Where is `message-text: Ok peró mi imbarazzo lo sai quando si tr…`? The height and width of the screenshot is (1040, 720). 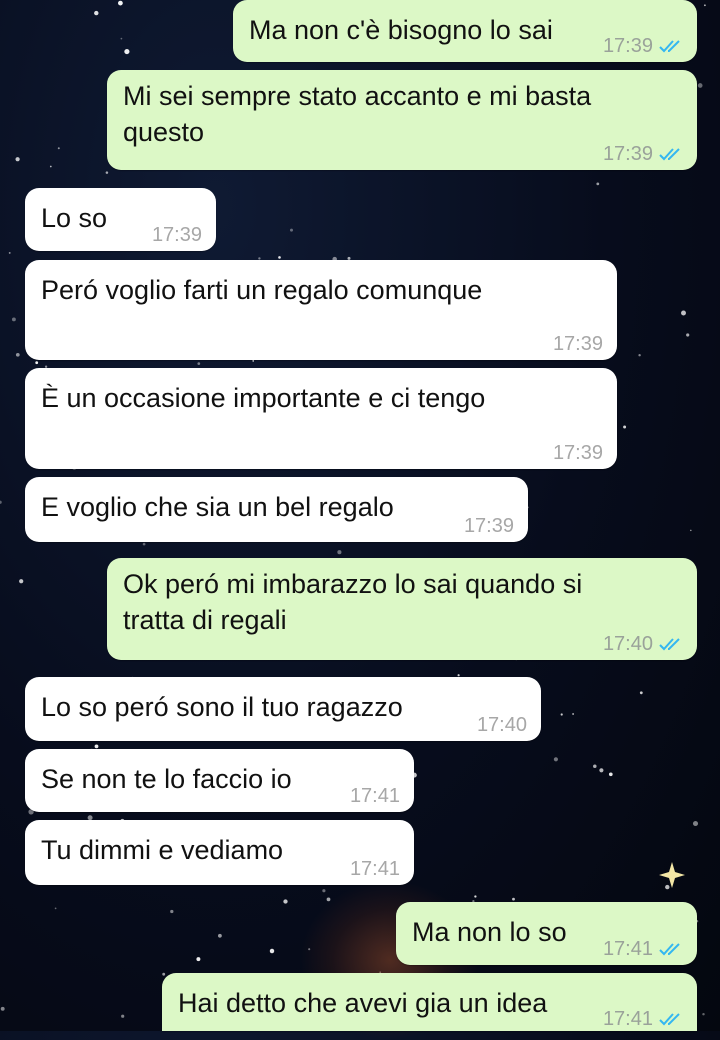
message-text: Ok peró mi imbarazzo lo sai quando si tr… is located at coordinates (356, 602).